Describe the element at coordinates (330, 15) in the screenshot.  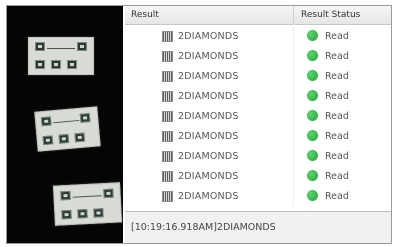
I see `column-header-result-status: Result Status` at that location.